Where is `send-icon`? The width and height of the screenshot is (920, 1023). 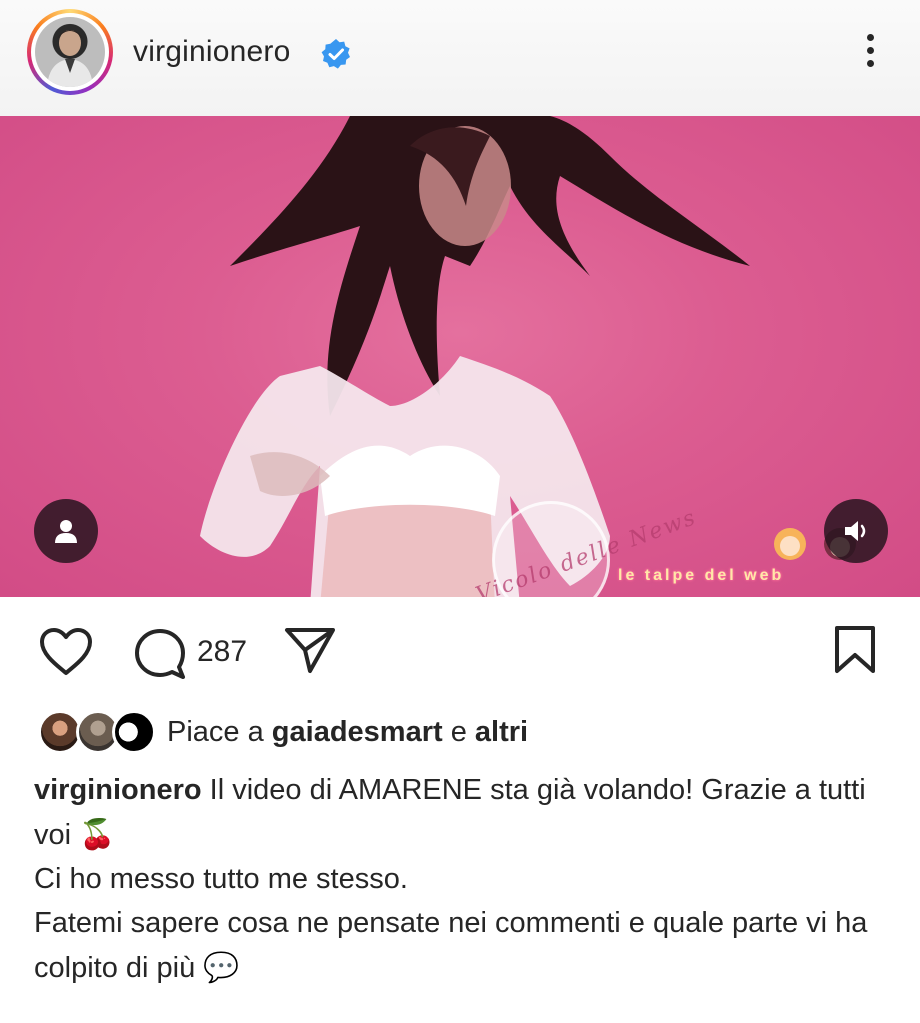 send-icon is located at coordinates (310, 650).